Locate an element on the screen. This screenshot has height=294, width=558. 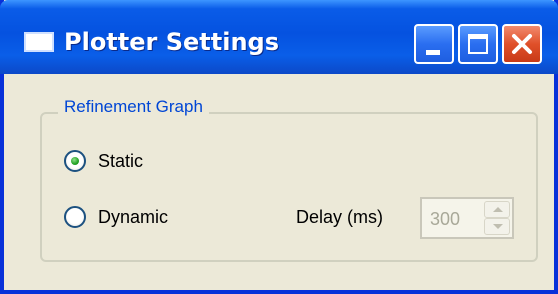
spin-down-button is located at coordinates (497, 226).